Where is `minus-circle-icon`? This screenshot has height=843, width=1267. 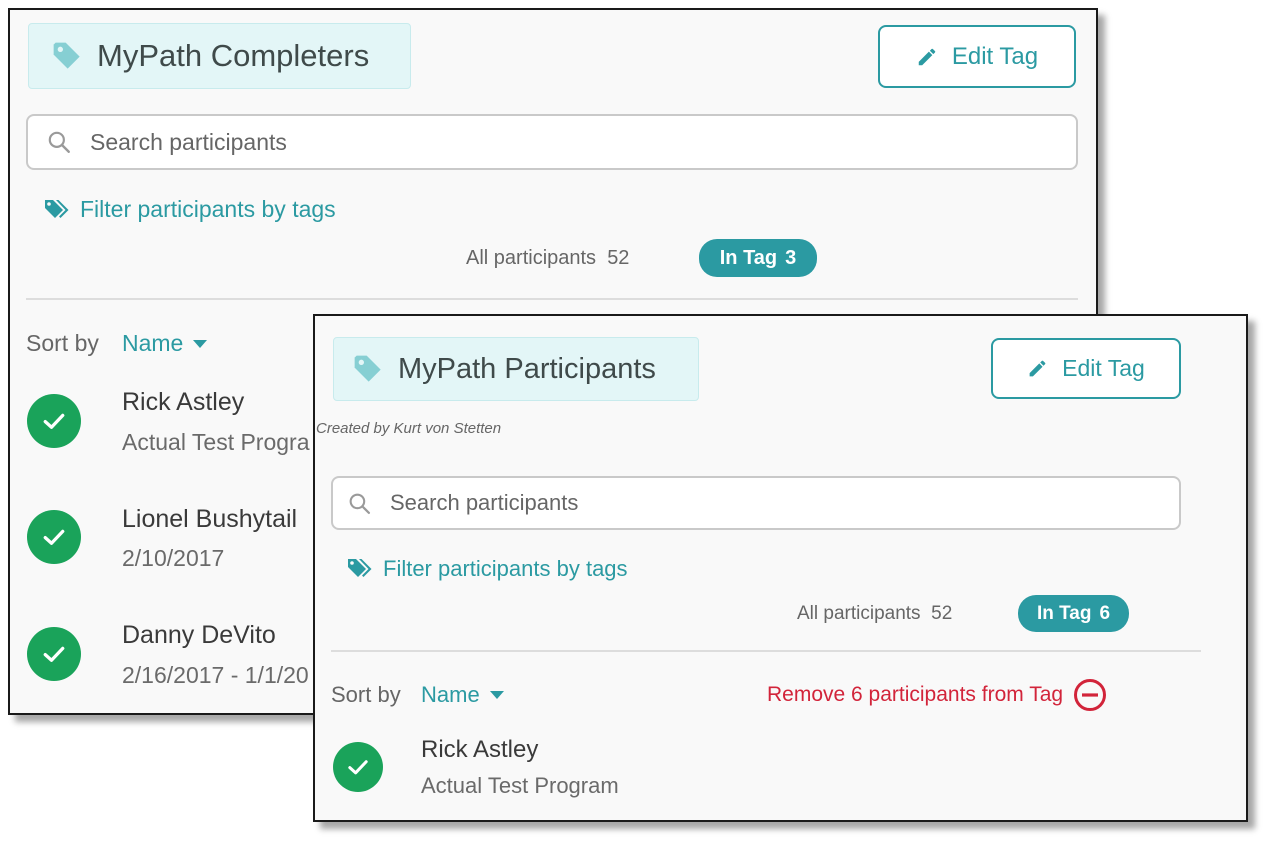 minus-circle-icon is located at coordinates (1090, 695).